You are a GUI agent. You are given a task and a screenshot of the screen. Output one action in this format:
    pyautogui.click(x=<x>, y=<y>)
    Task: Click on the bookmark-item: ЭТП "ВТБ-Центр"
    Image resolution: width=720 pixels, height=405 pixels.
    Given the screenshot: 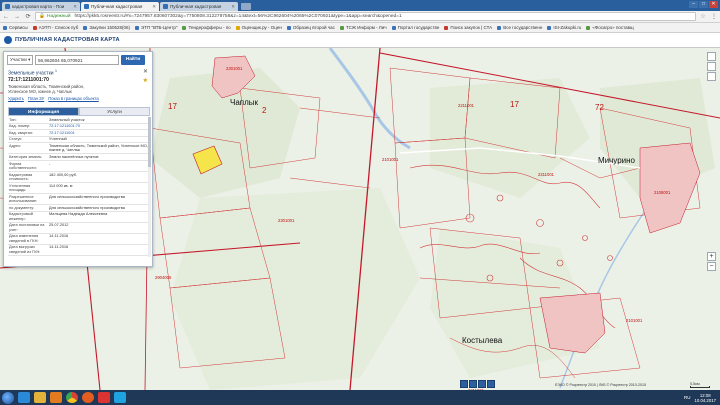 What is the action you would take?
    pyautogui.click(x=156, y=27)
    